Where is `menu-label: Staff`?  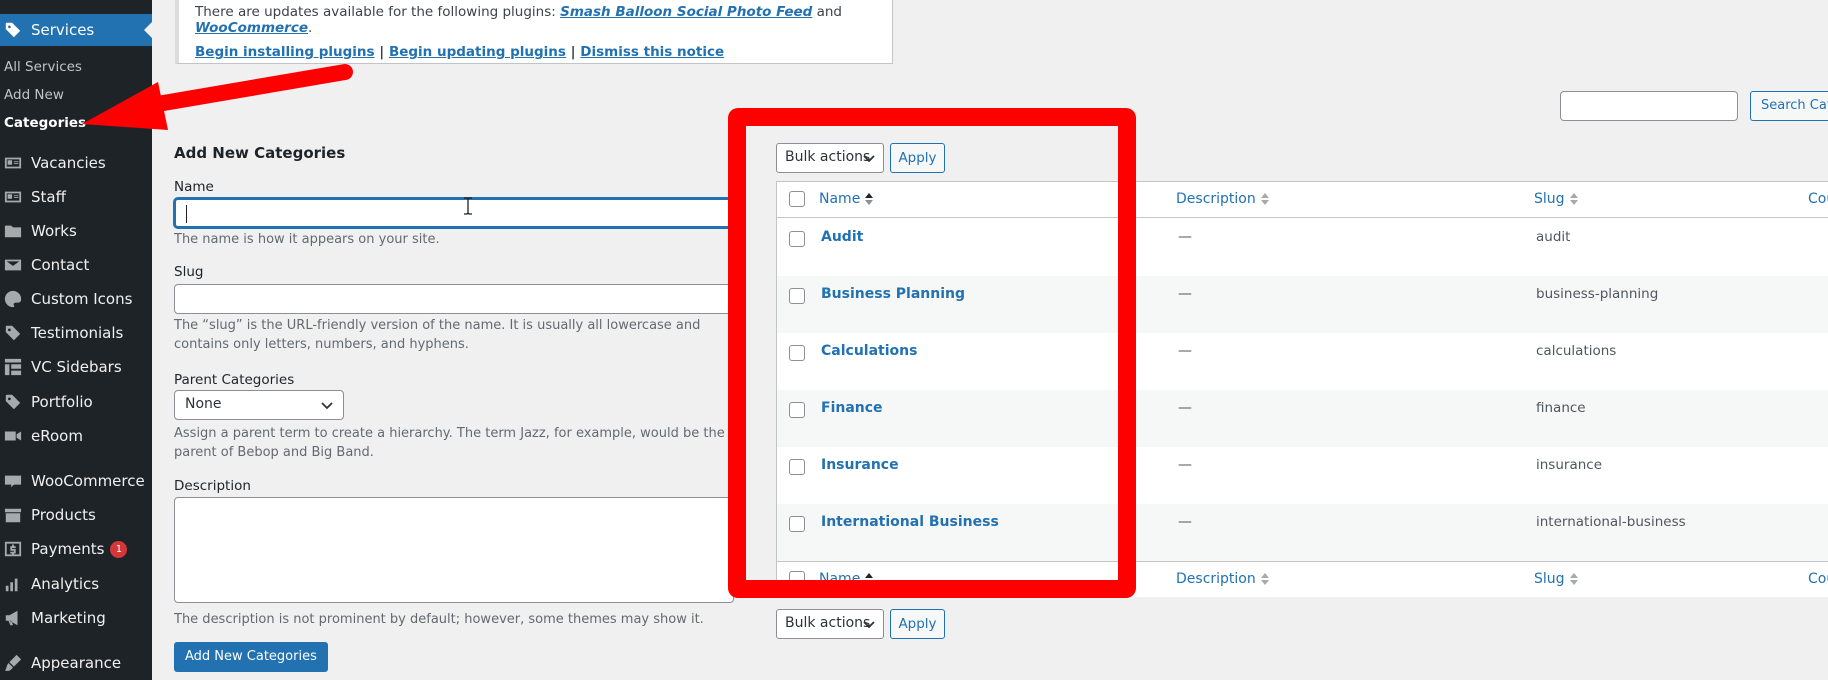 menu-label: Staff is located at coordinates (48, 197).